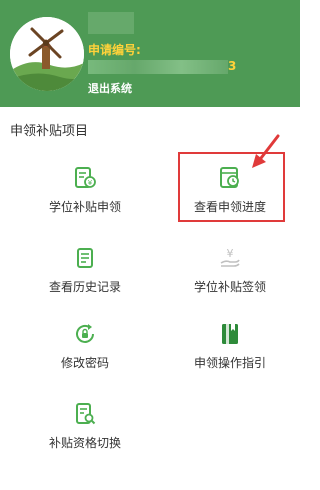 This screenshot has width=320, height=490. What do you see at coordinates (85, 334) in the screenshot?
I see `lock-refresh-icon` at bounding box center [85, 334].